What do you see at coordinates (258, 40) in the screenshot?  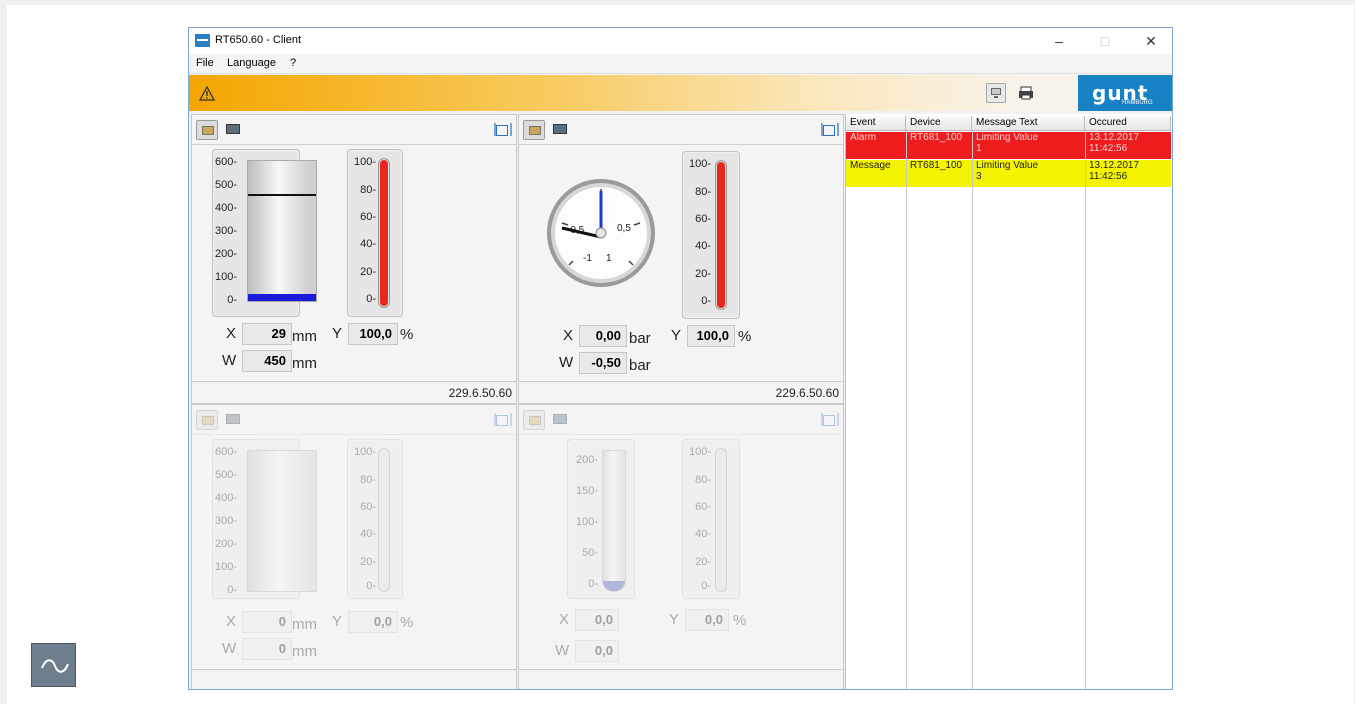 I see `window-title: RT650.60 - Client` at bounding box center [258, 40].